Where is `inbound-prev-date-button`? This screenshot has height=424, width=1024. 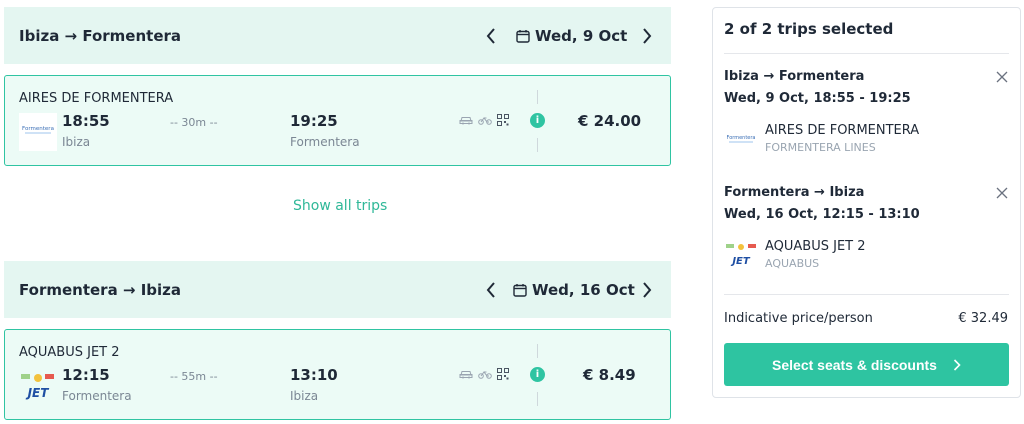
inbound-prev-date-button is located at coordinates (491, 290).